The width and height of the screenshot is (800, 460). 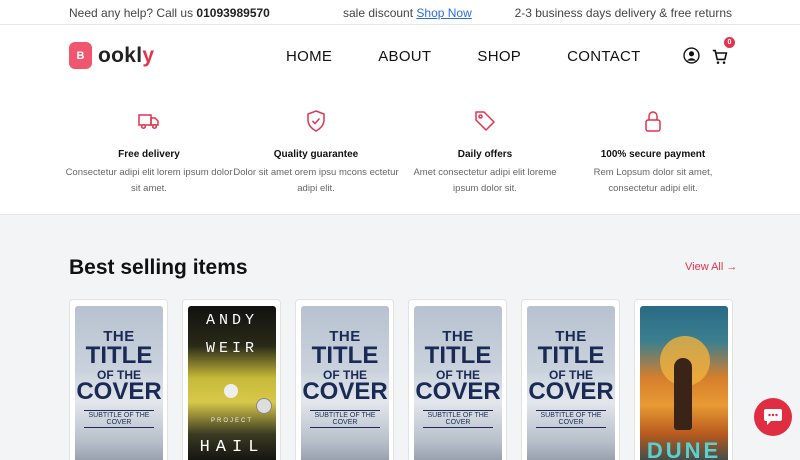 What do you see at coordinates (684, 449) in the screenshot?
I see `cover-line: DUNE` at bounding box center [684, 449].